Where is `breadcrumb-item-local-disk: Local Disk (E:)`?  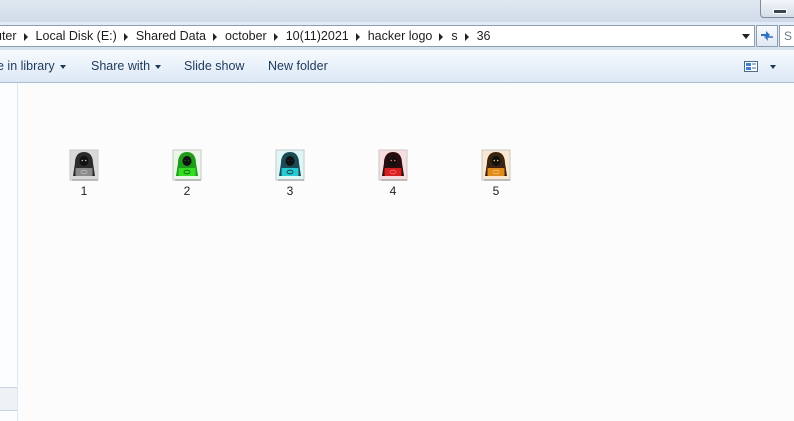 breadcrumb-item-local-disk: Local Disk (E:) is located at coordinates (76, 36).